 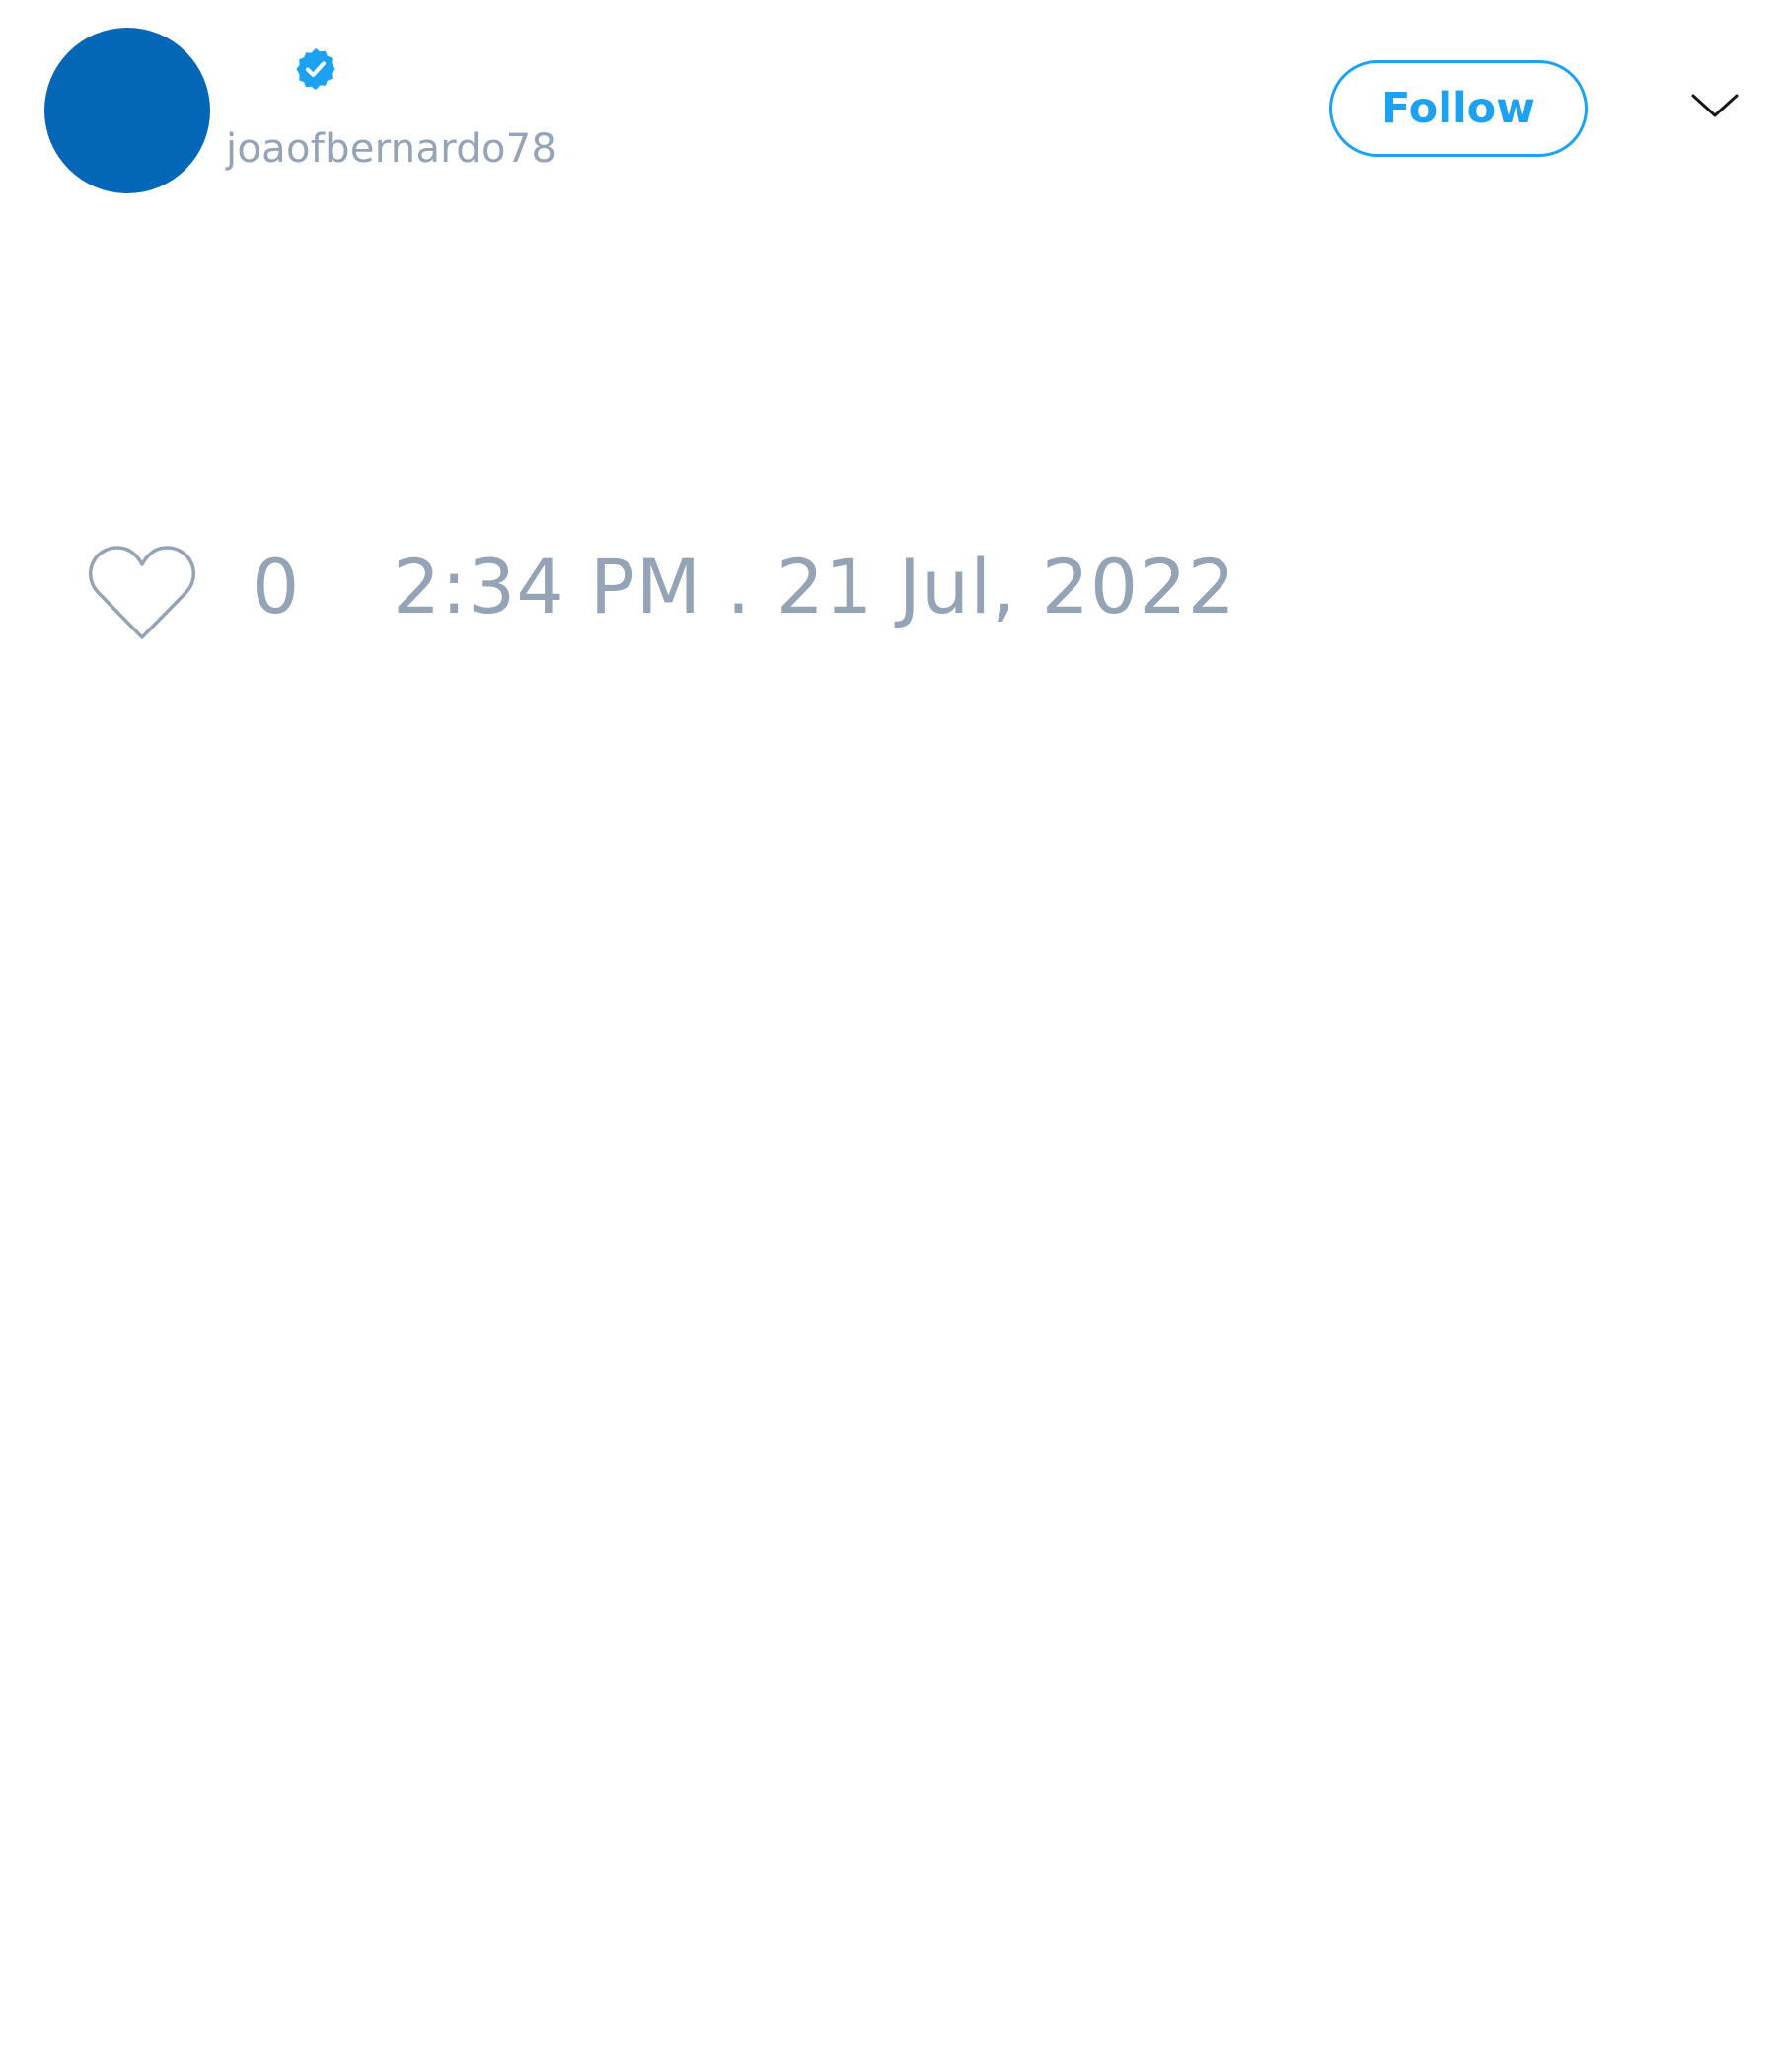 What do you see at coordinates (814, 587) in the screenshot?
I see `tweet-timestamp: 2:34 PM . 21 Jul, 2022` at bounding box center [814, 587].